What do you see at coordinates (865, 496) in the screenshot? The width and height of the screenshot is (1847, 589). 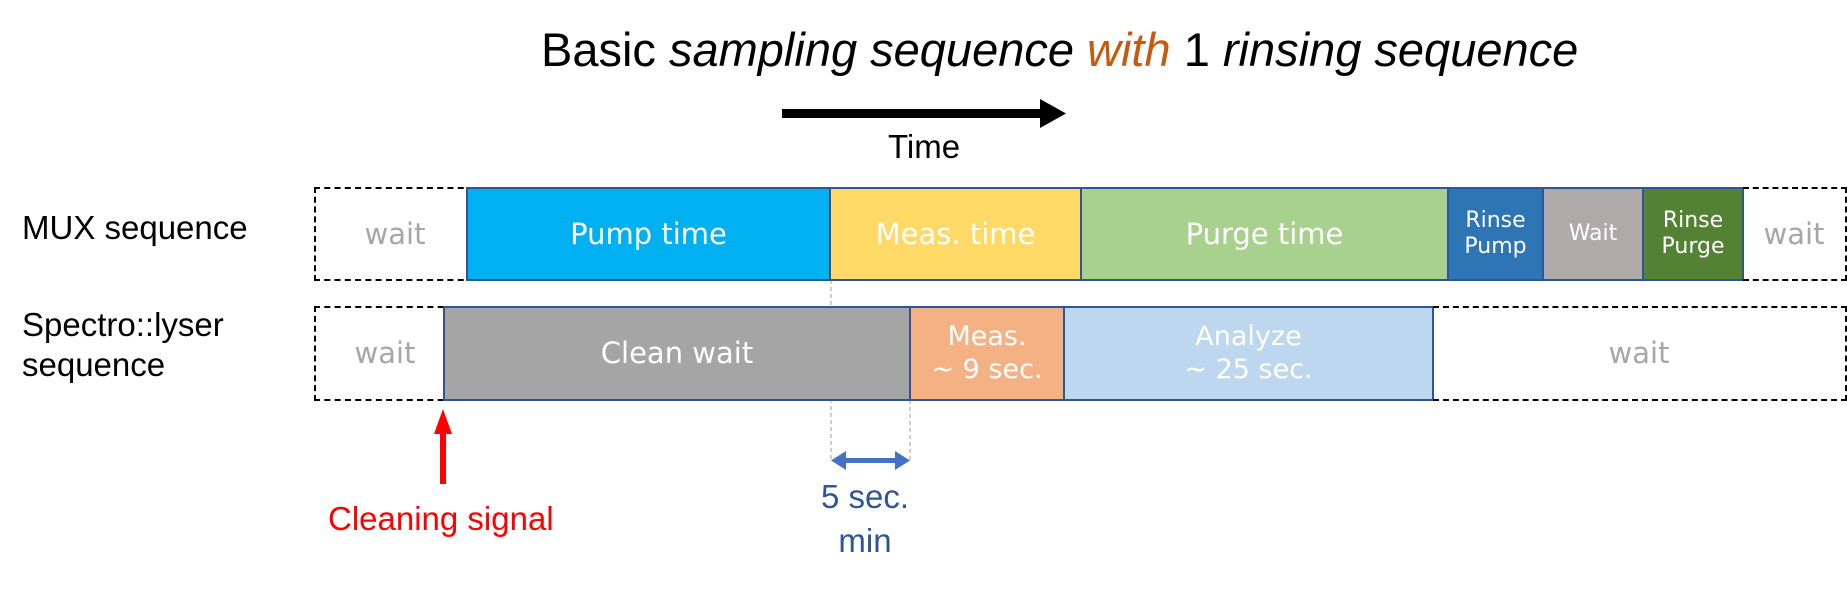 I see `min-gap-line1: 5 sec.` at bounding box center [865, 496].